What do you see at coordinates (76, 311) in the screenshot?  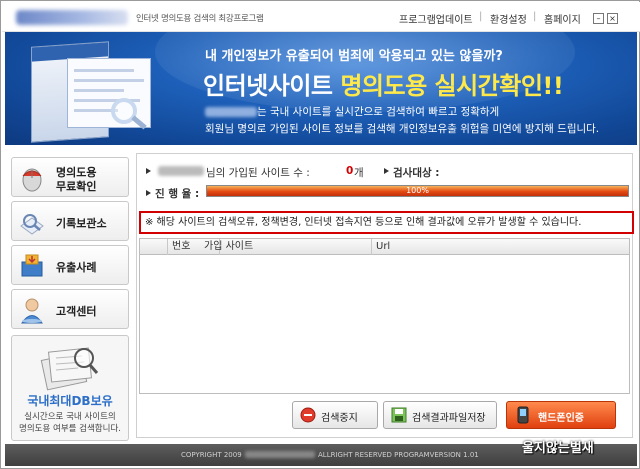 I see `sidebar-item-label: 고객센터` at bounding box center [76, 311].